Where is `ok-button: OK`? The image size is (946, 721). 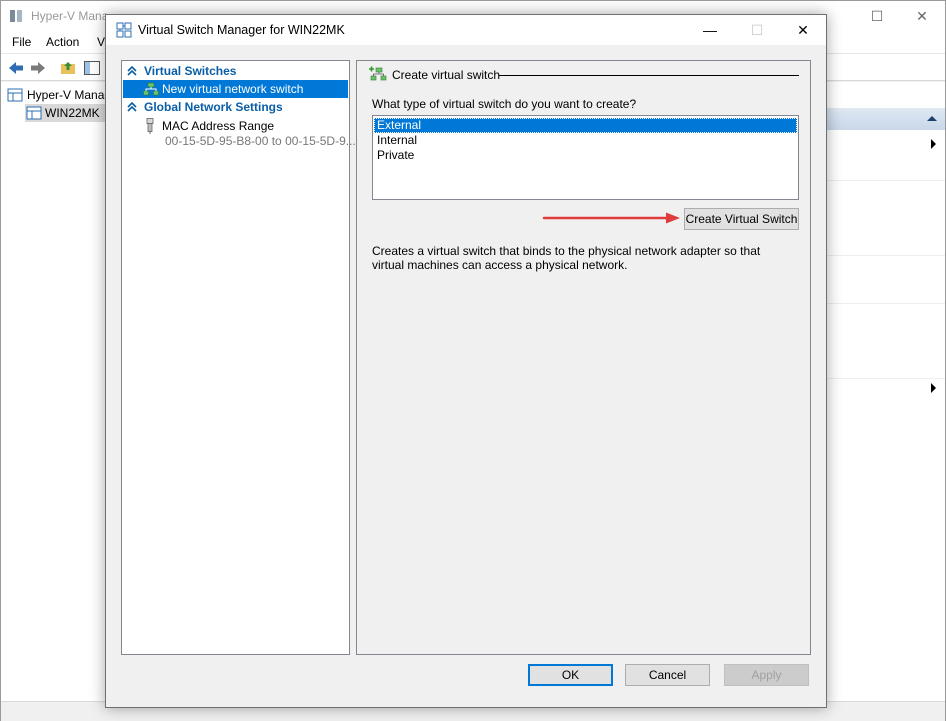
ok-button: OK is located at coordinates (570, 675).